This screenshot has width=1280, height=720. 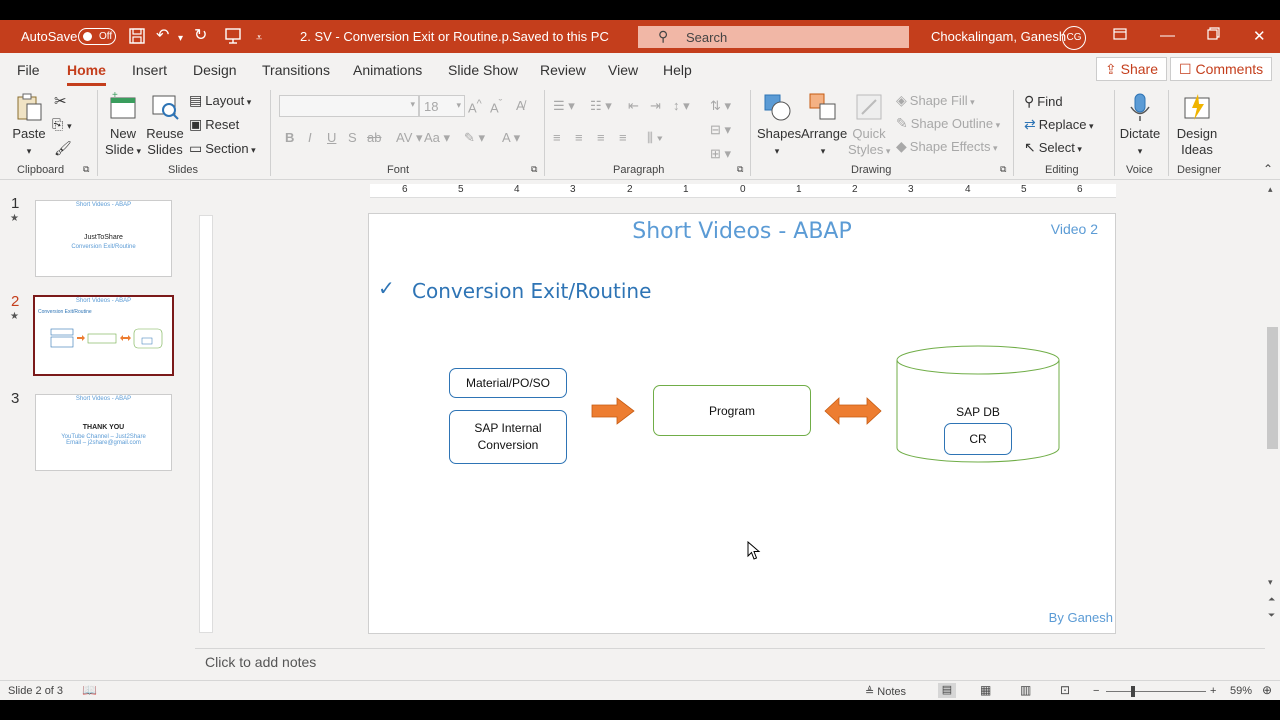 I want to click on line-spacing-icon: ↕ ▾, so click(x=681, y=106).